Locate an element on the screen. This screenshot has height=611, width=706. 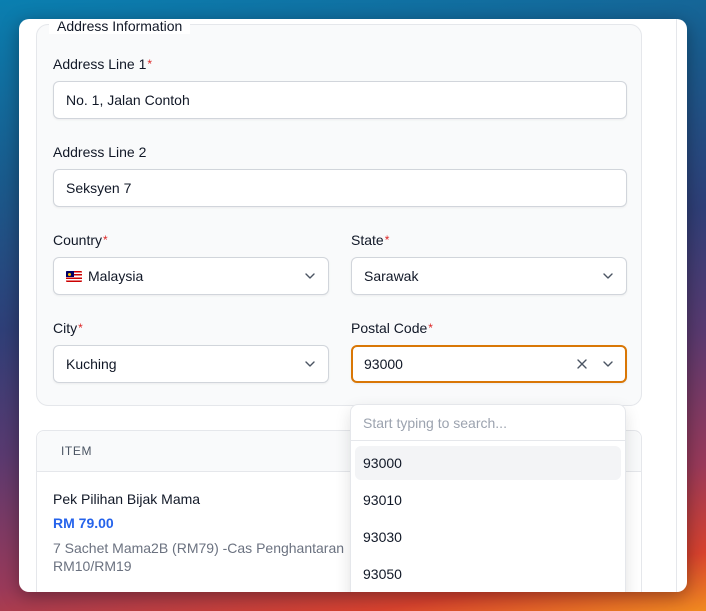
state-label-text: State is located at coordinates (367, 240).